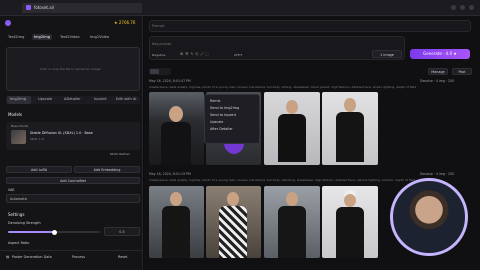 The width and height of the screenshot is (480, 270). What do you see at coordinates (240, 8) in the screenshot?
I see `browser-chrome: fotoset.ai/` at bounding box center [240, 8].